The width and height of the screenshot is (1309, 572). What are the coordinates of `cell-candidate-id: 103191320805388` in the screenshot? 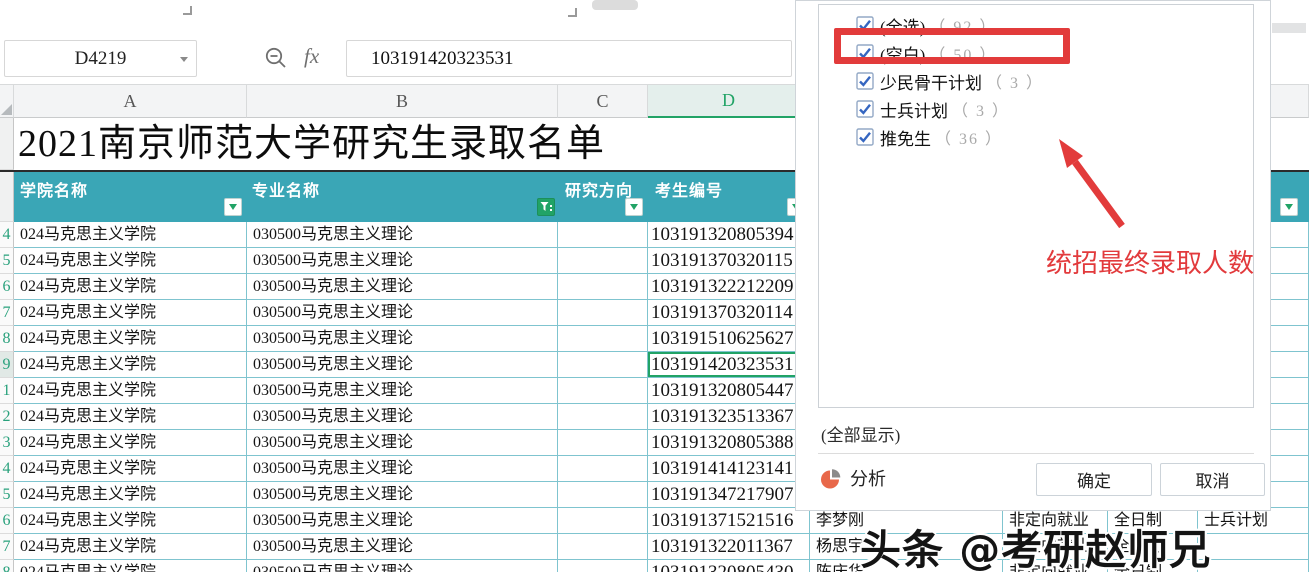 It's located at (729, 443).